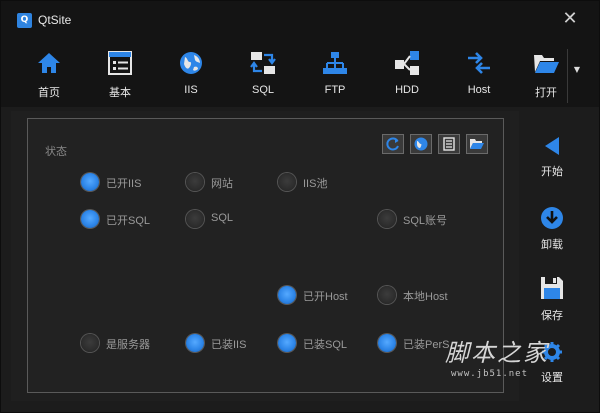  I want to click on indicator-label: 本地Host, so click(425, 297).